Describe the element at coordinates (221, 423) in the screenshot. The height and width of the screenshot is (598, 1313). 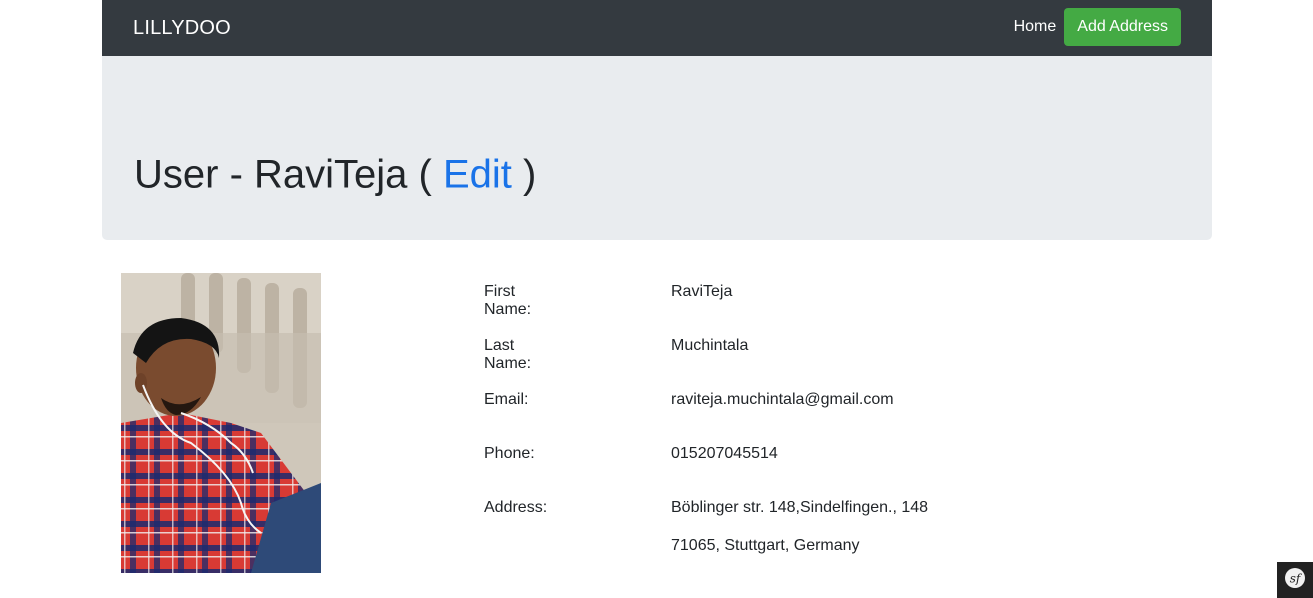
I see `user-photo` at that location.